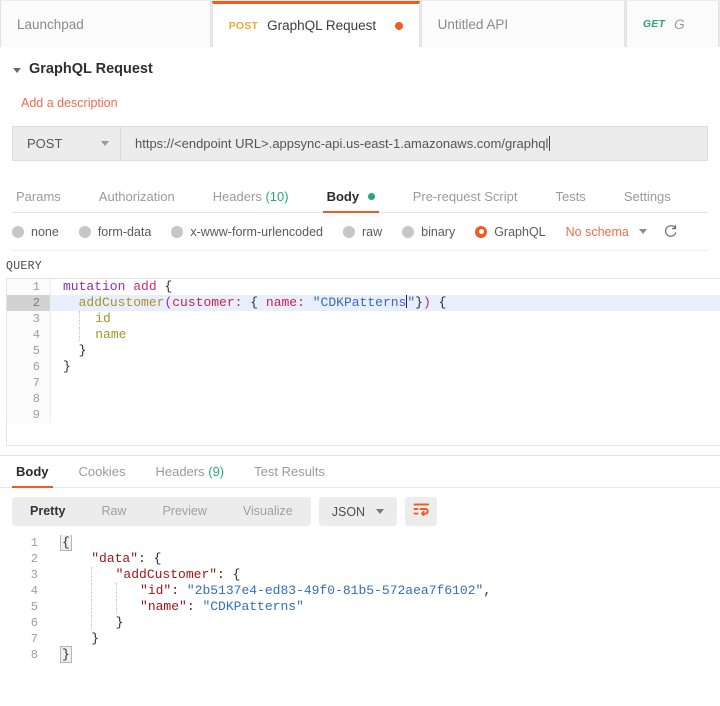 Image resolution: width=720 pixels, height=706 pixels. What do you see at coordinates (360, 623) in the screenshot?
I see `response-line: 6 }` at bounding box center [360, 623].